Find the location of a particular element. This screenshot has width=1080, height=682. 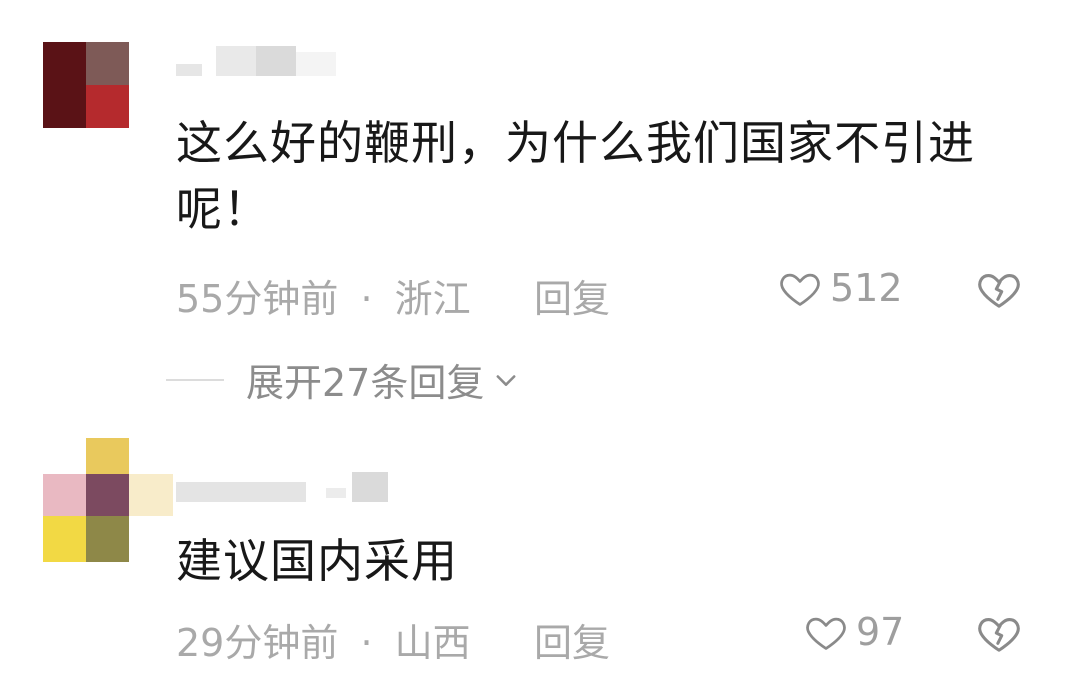

dislike-button is located at coordinates (999, 635).